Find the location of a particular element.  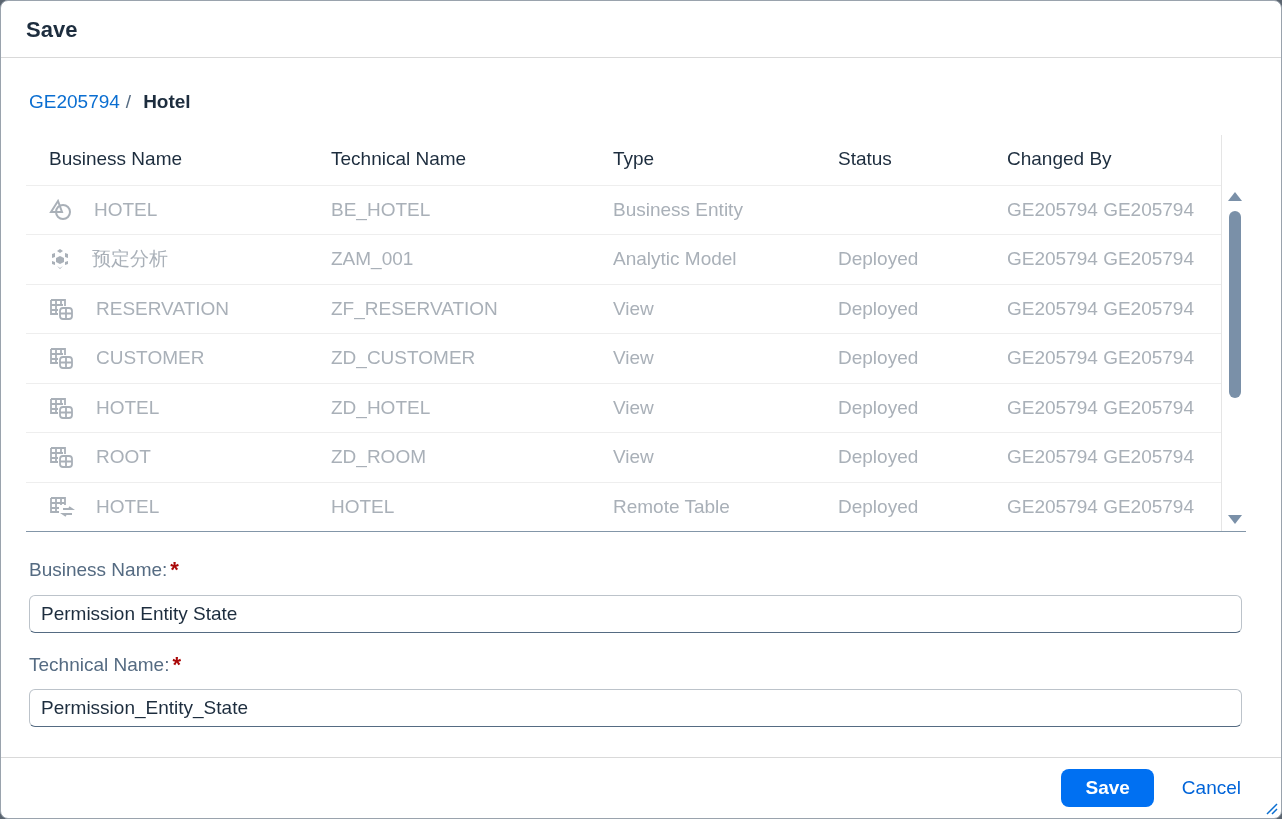

column-header: Type is located at coordinates (725, 159).